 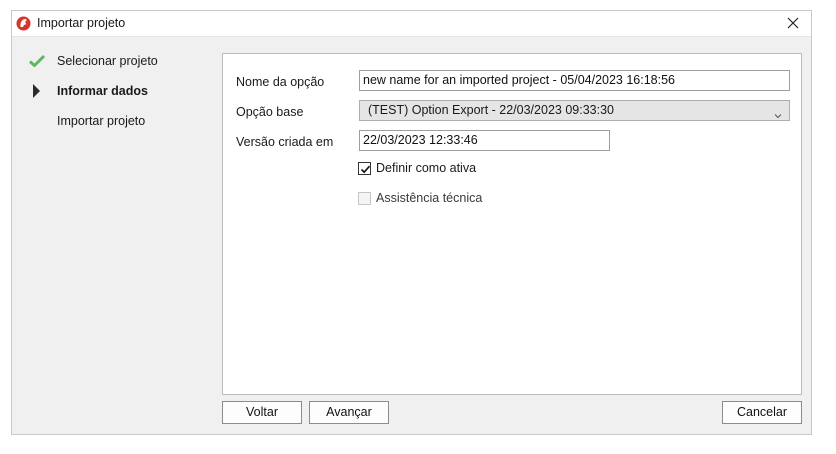 What do you see at coordinates (778, 113) in the screenshot?
I see `chevron-down-icon` at bounding box center [778, 113].